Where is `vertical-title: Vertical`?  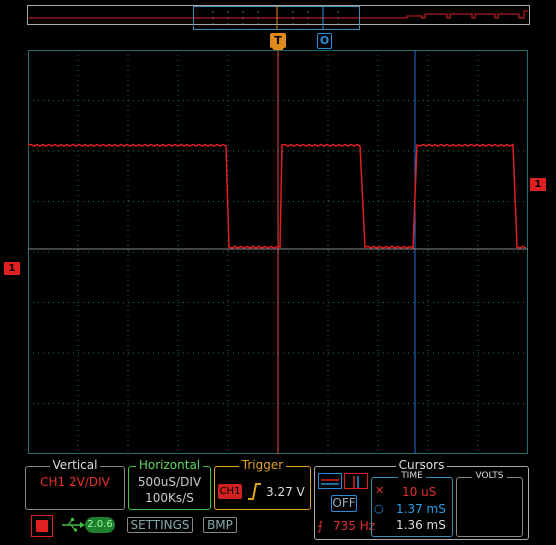
vertical-title: Vertical is located at coordinates (75, 465).